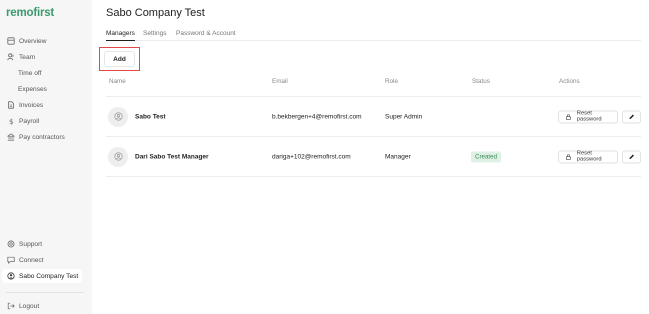  What do you see at coordinates (11, 276) in the screenshot?
I see `company-icon` at bounding box center [11, 276].